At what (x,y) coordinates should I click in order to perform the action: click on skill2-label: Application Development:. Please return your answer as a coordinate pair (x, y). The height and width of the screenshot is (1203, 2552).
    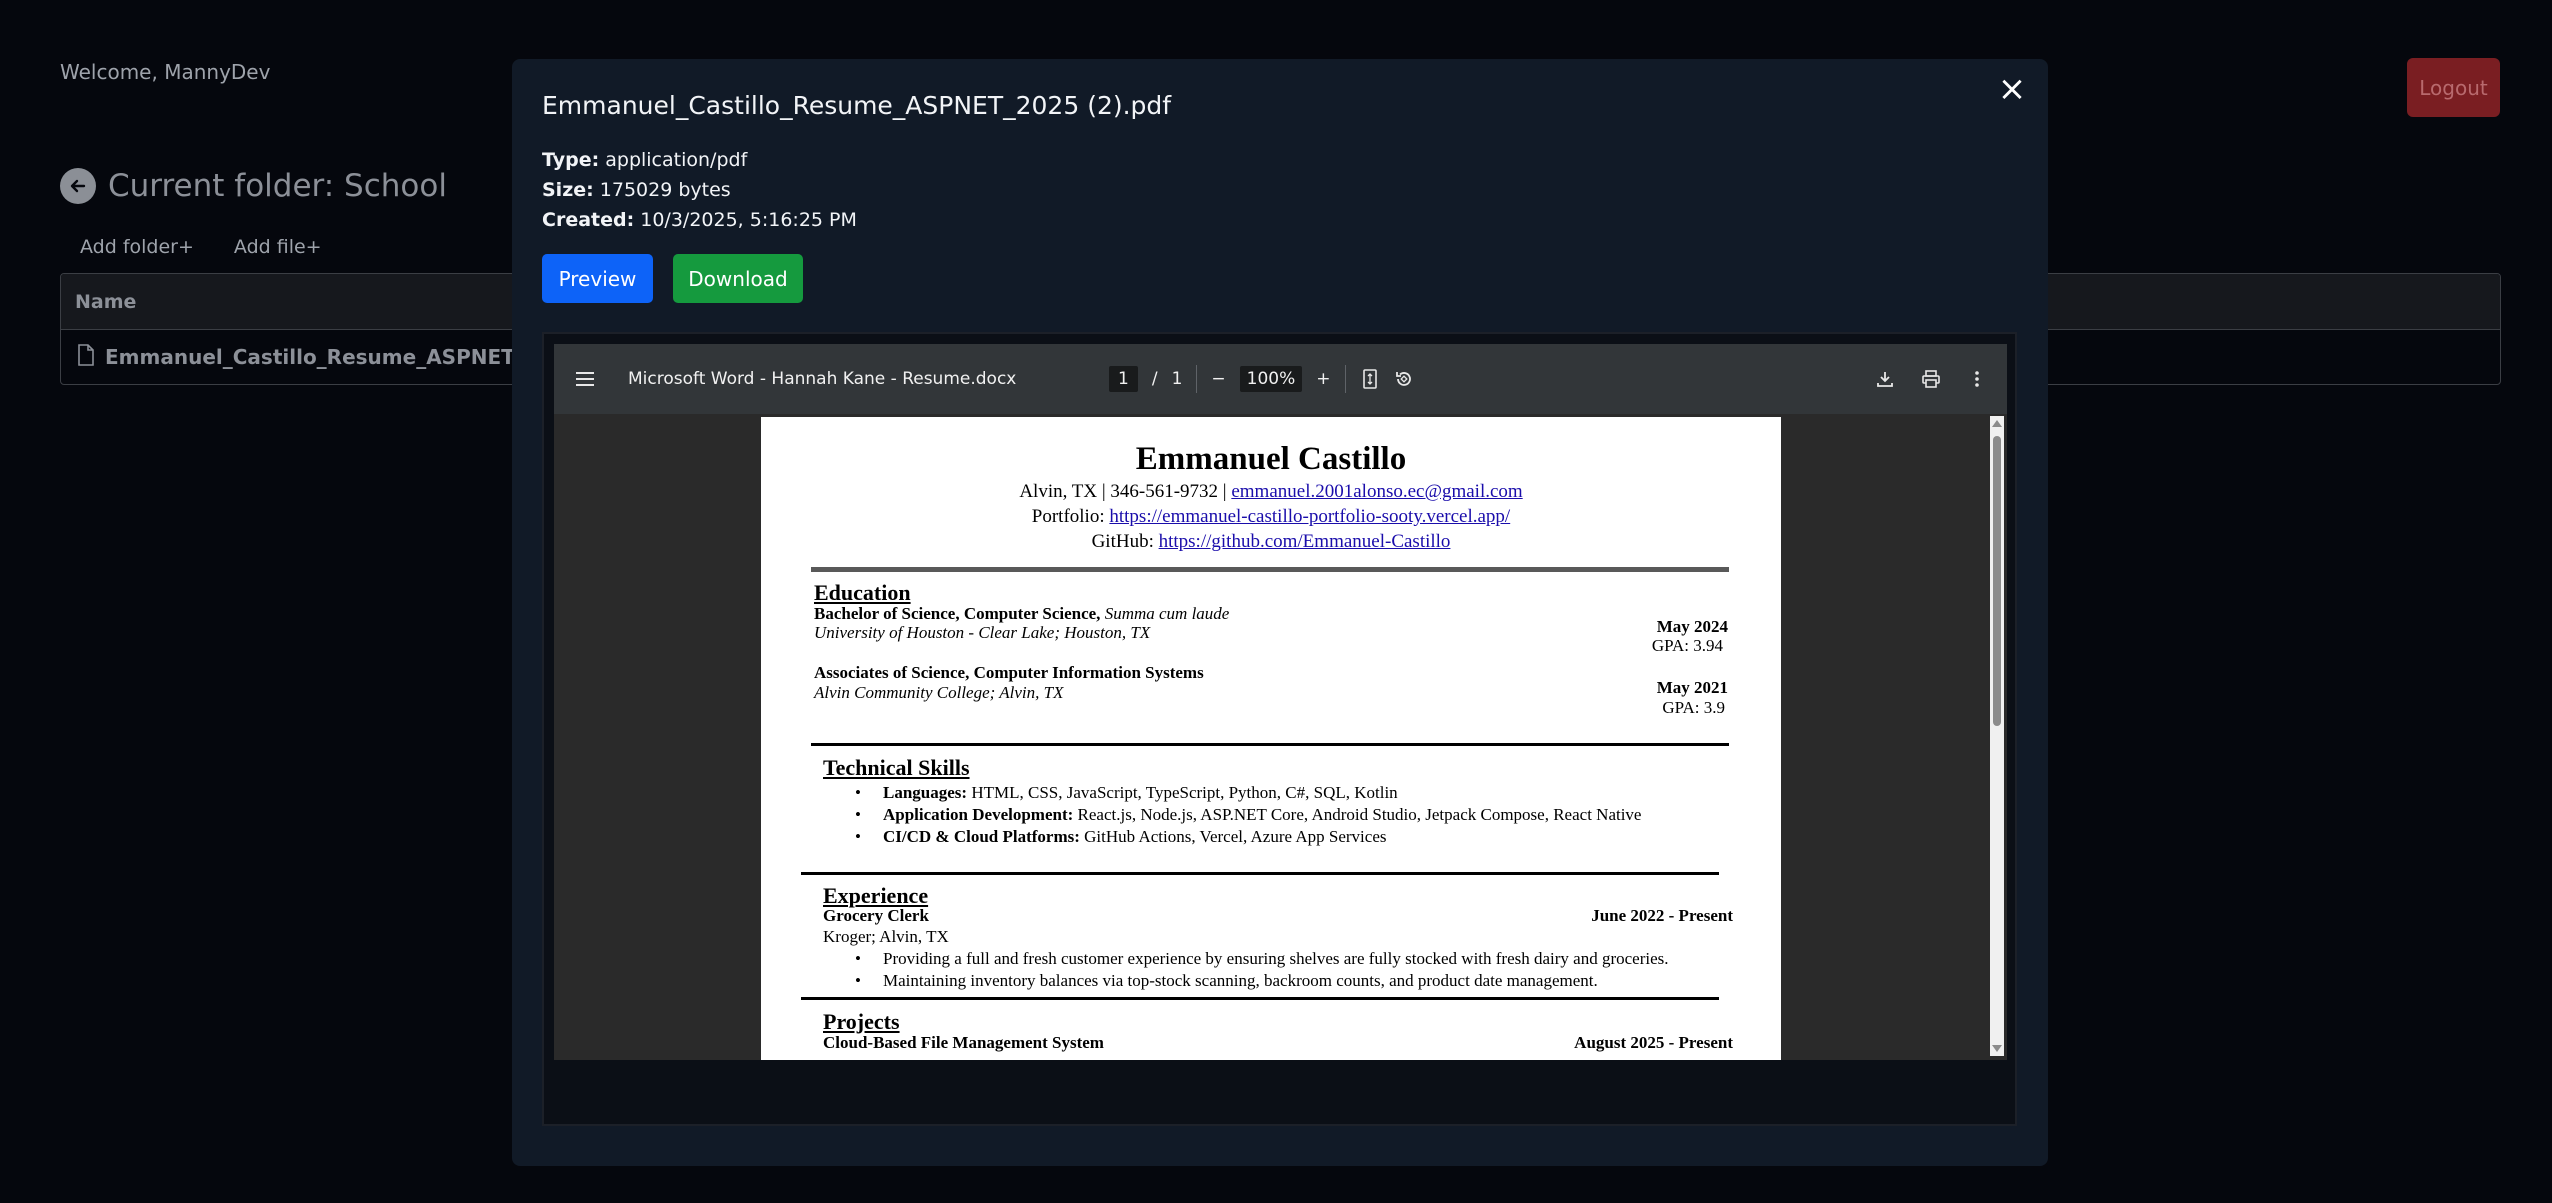
    Looking at the image, I should click on (978, 814).